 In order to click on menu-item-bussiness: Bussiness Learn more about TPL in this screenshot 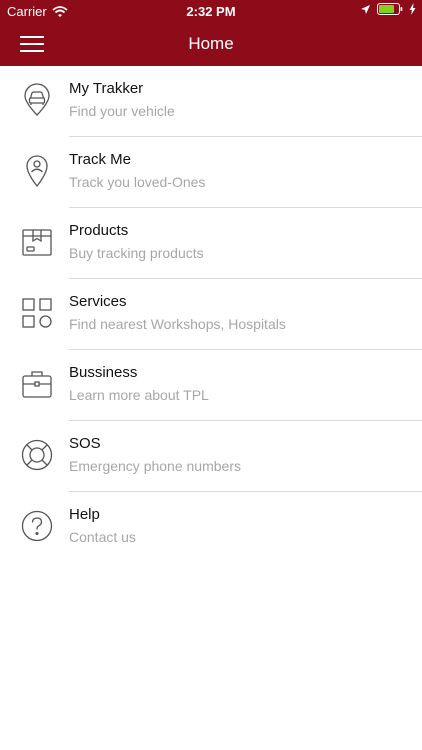, I will do `click(211, 385)`.